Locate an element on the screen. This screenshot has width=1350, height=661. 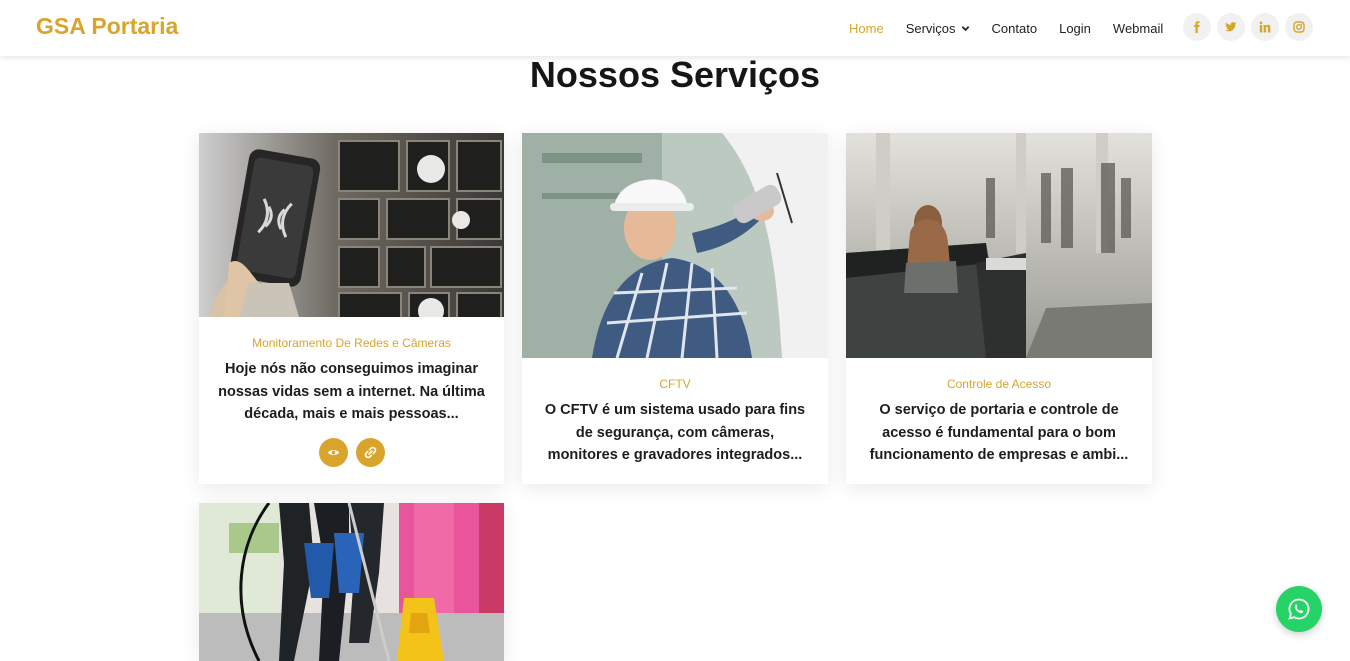
service-card-limpeza is located at coordinates (351, 582).